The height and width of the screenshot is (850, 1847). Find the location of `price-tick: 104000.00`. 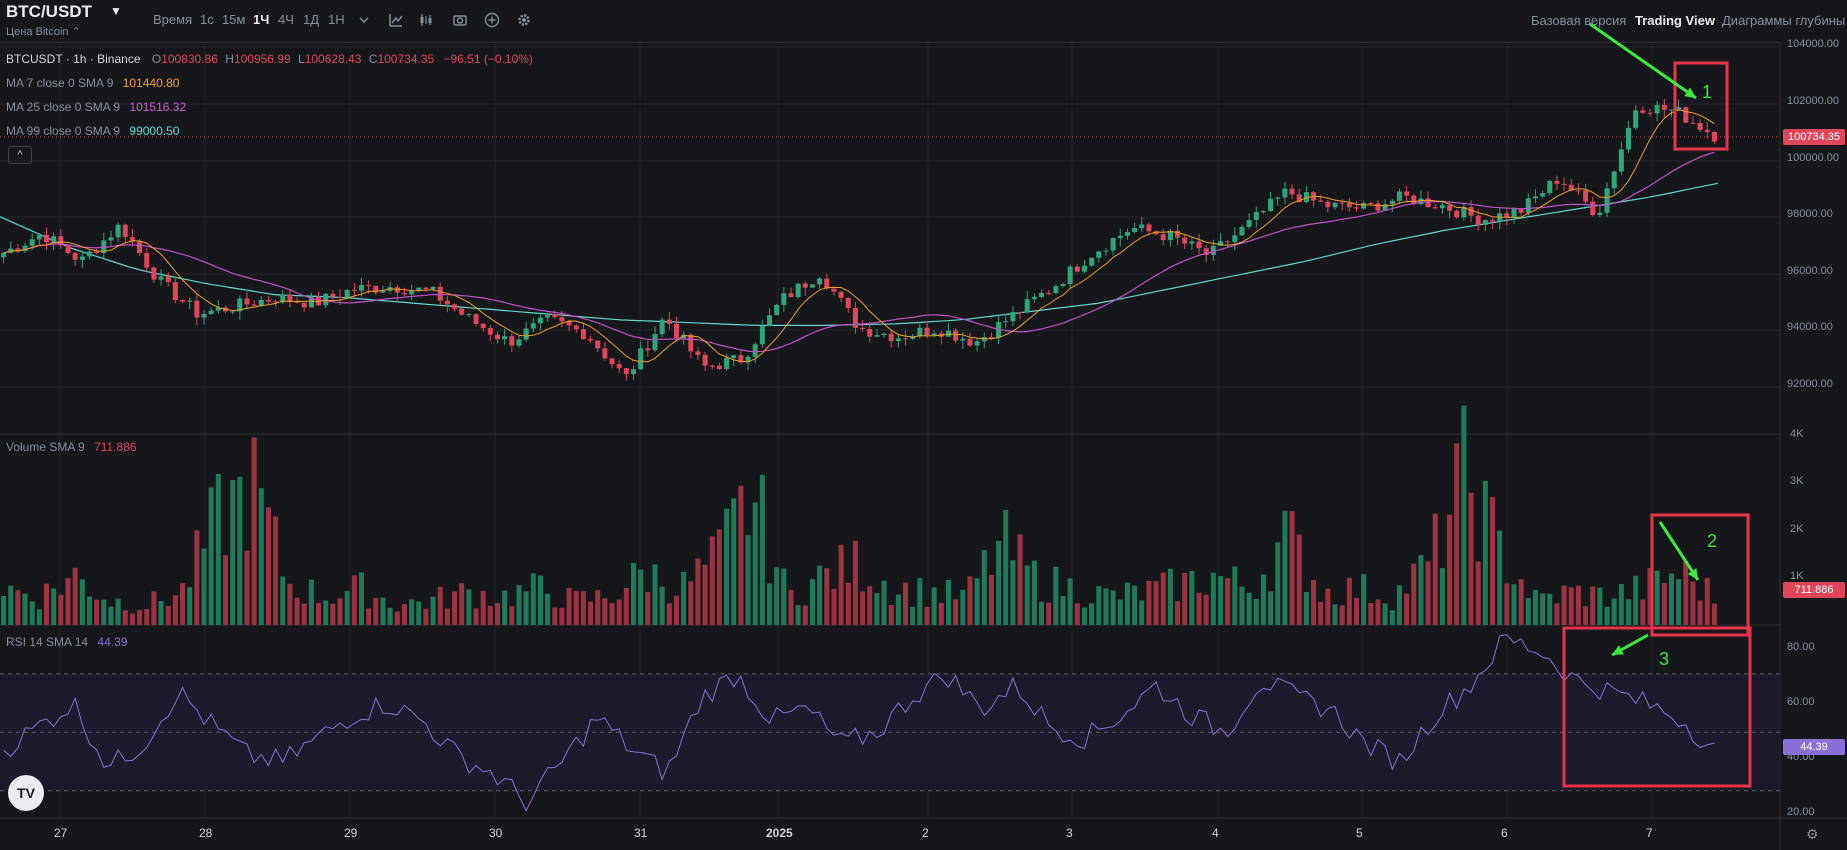

price-tick: 104000.00 is located at coordinates (1813, 44).